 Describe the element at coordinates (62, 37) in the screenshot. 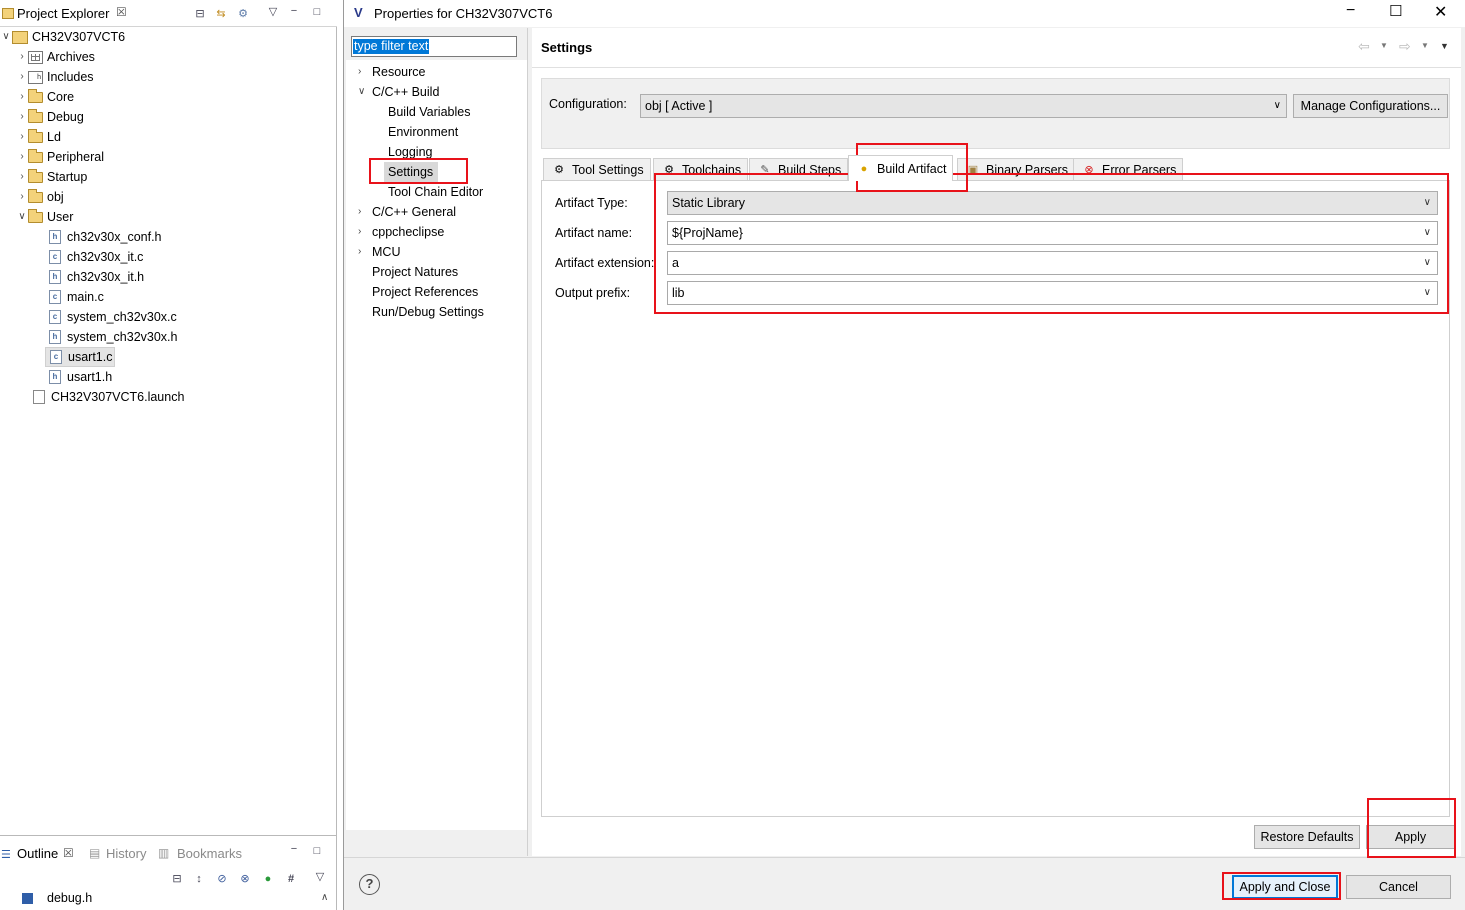

I see `tree-row-project: ∨ CH32V307VCT6` at that location.